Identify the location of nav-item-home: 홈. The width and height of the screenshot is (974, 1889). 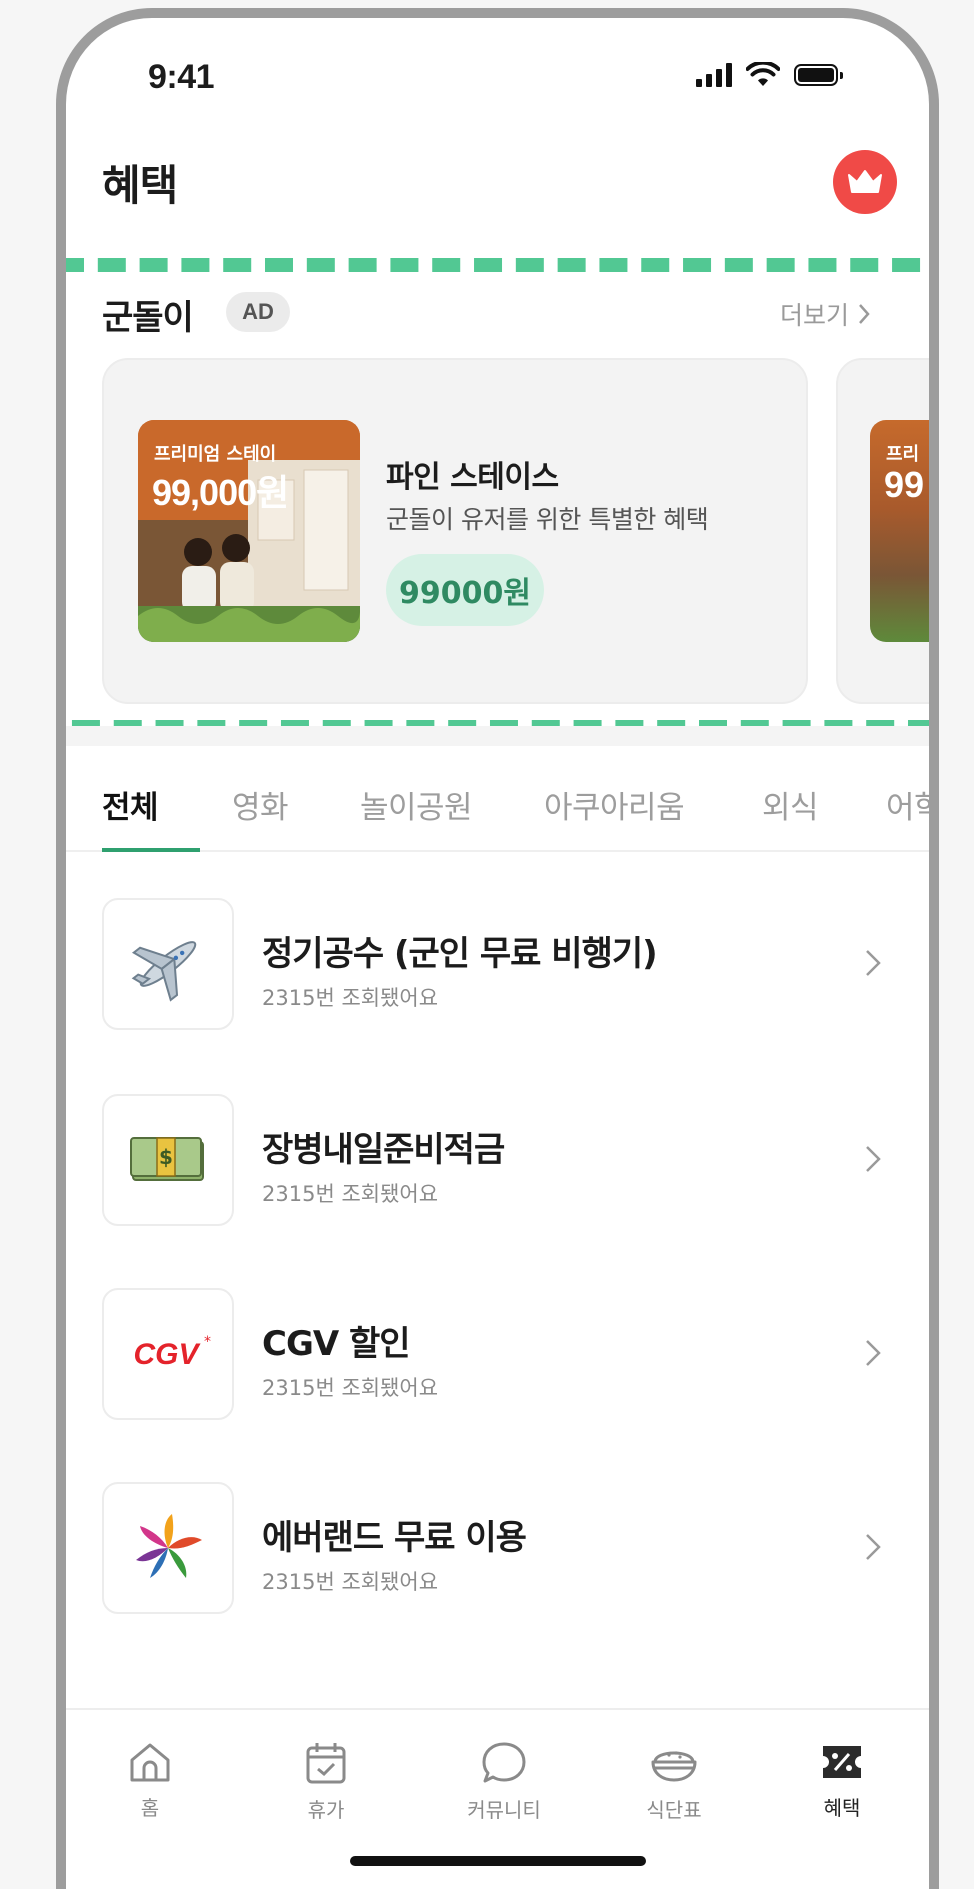
(150, 1780).